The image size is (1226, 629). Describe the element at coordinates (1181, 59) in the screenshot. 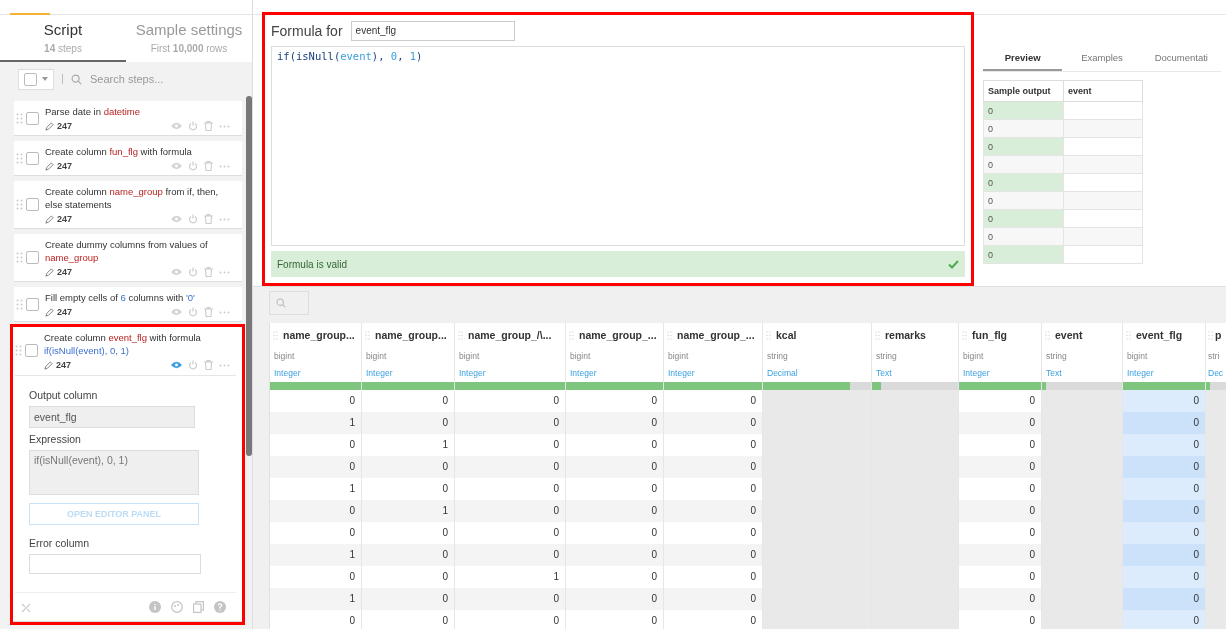

I see `preview-tab: Documentati` at that location.